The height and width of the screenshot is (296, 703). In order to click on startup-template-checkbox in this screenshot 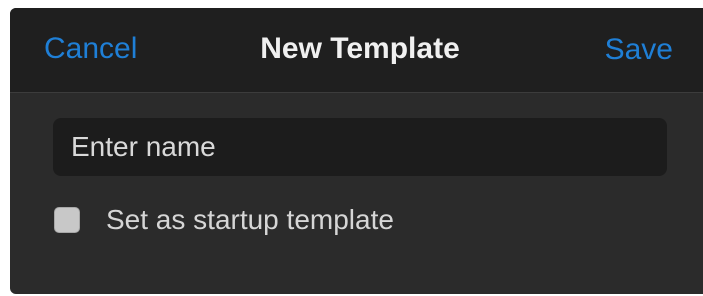, I will do `click(67, 220)`.